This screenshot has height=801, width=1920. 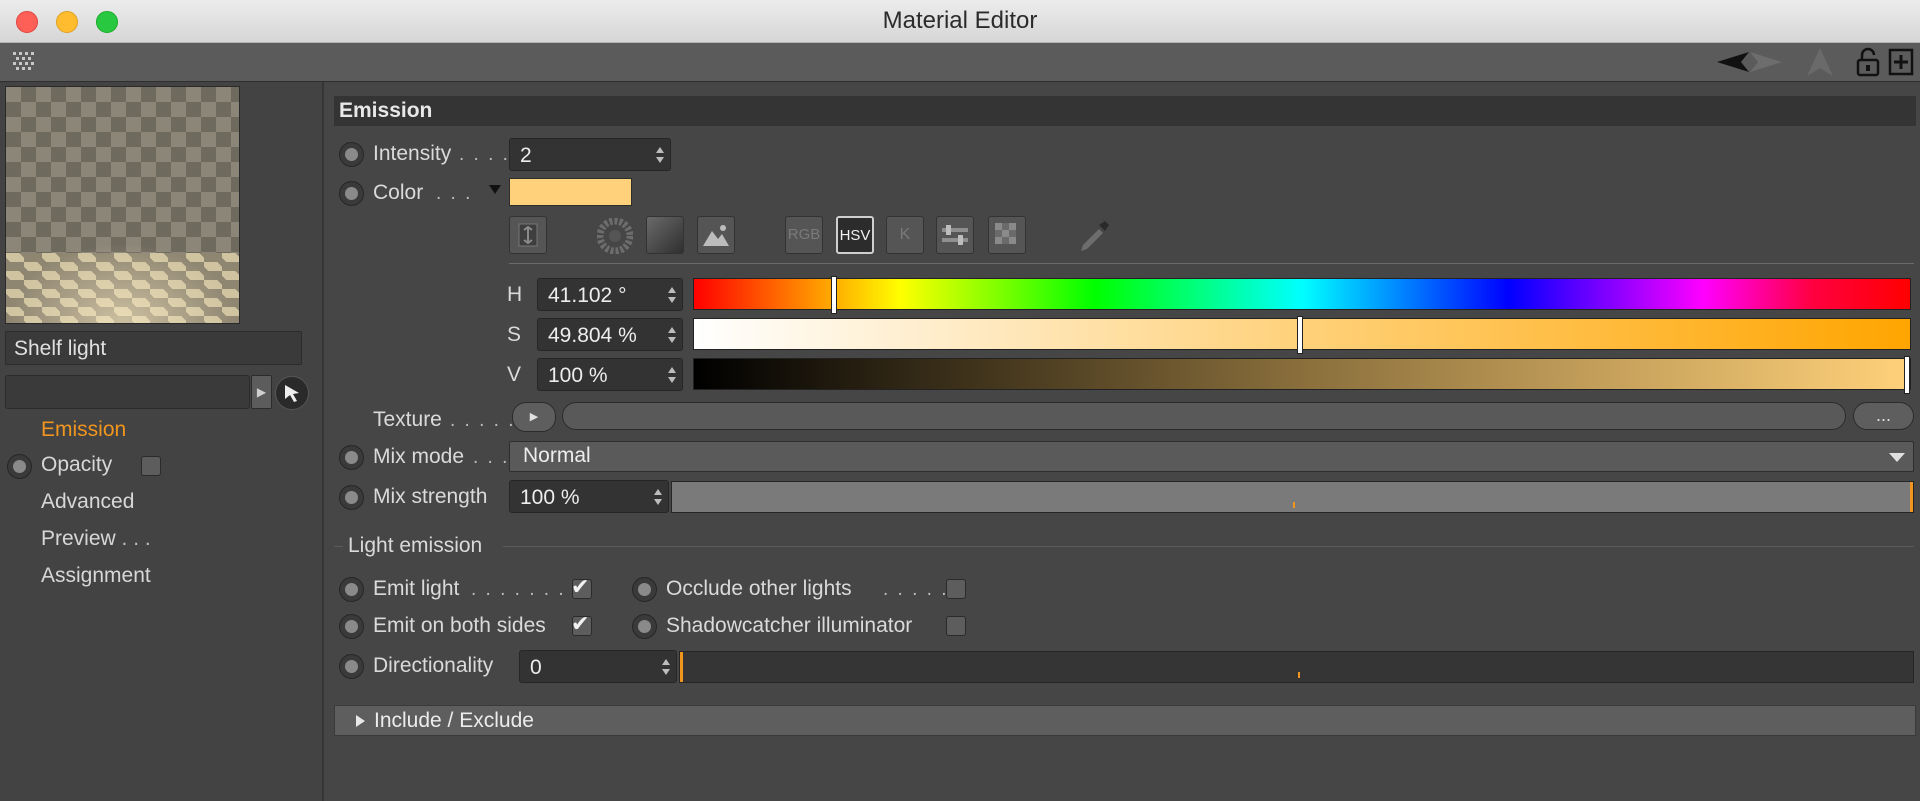 What do you see at coordinates (122, 205) in the screenshot?
I see `material-preview` at bounding box center [122, 205].